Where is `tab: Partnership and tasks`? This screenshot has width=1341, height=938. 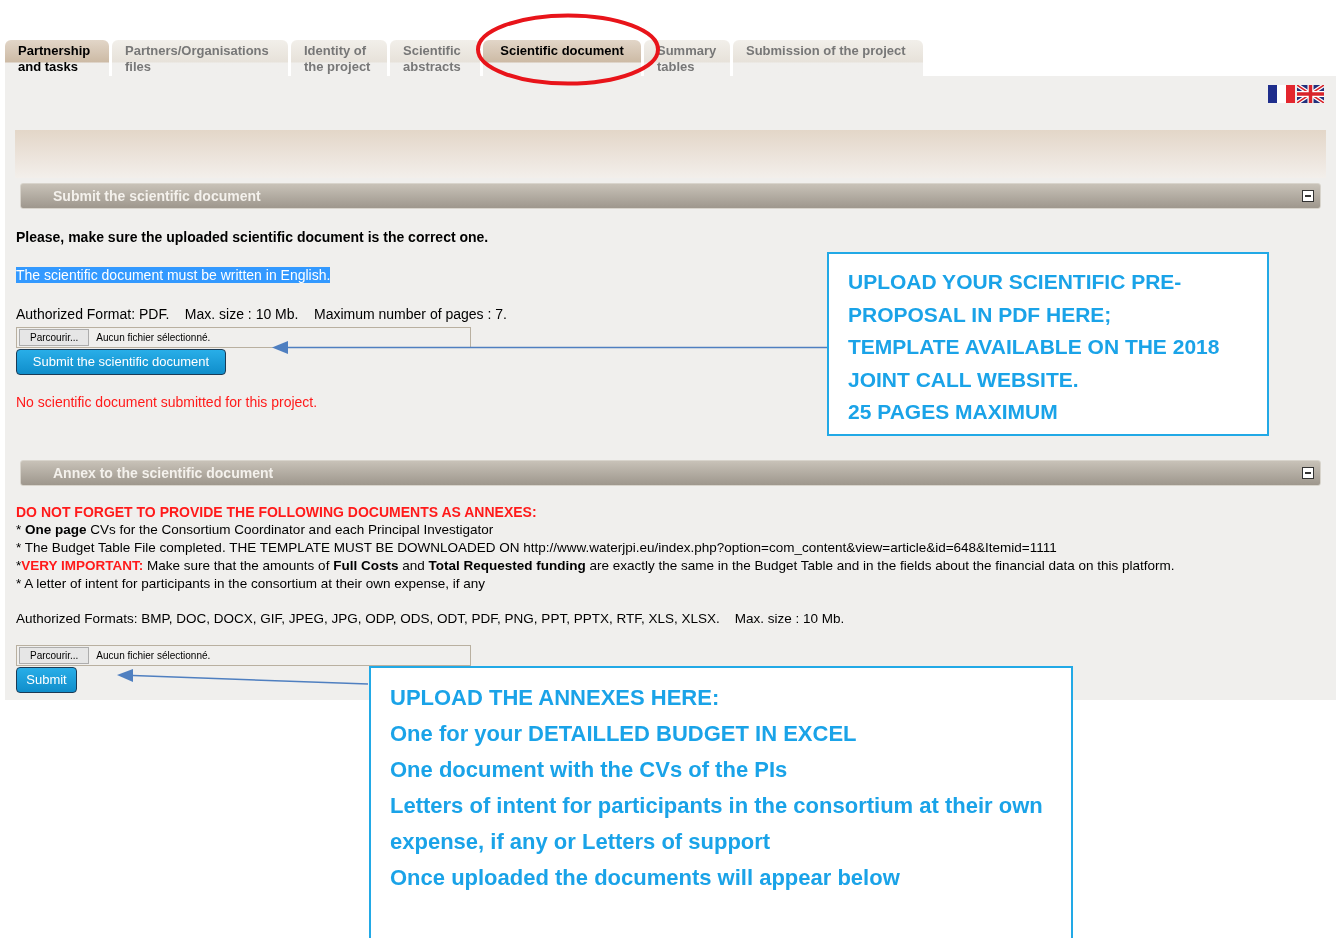 tab: Partnership and tasks is located at coordinates (57, 58).